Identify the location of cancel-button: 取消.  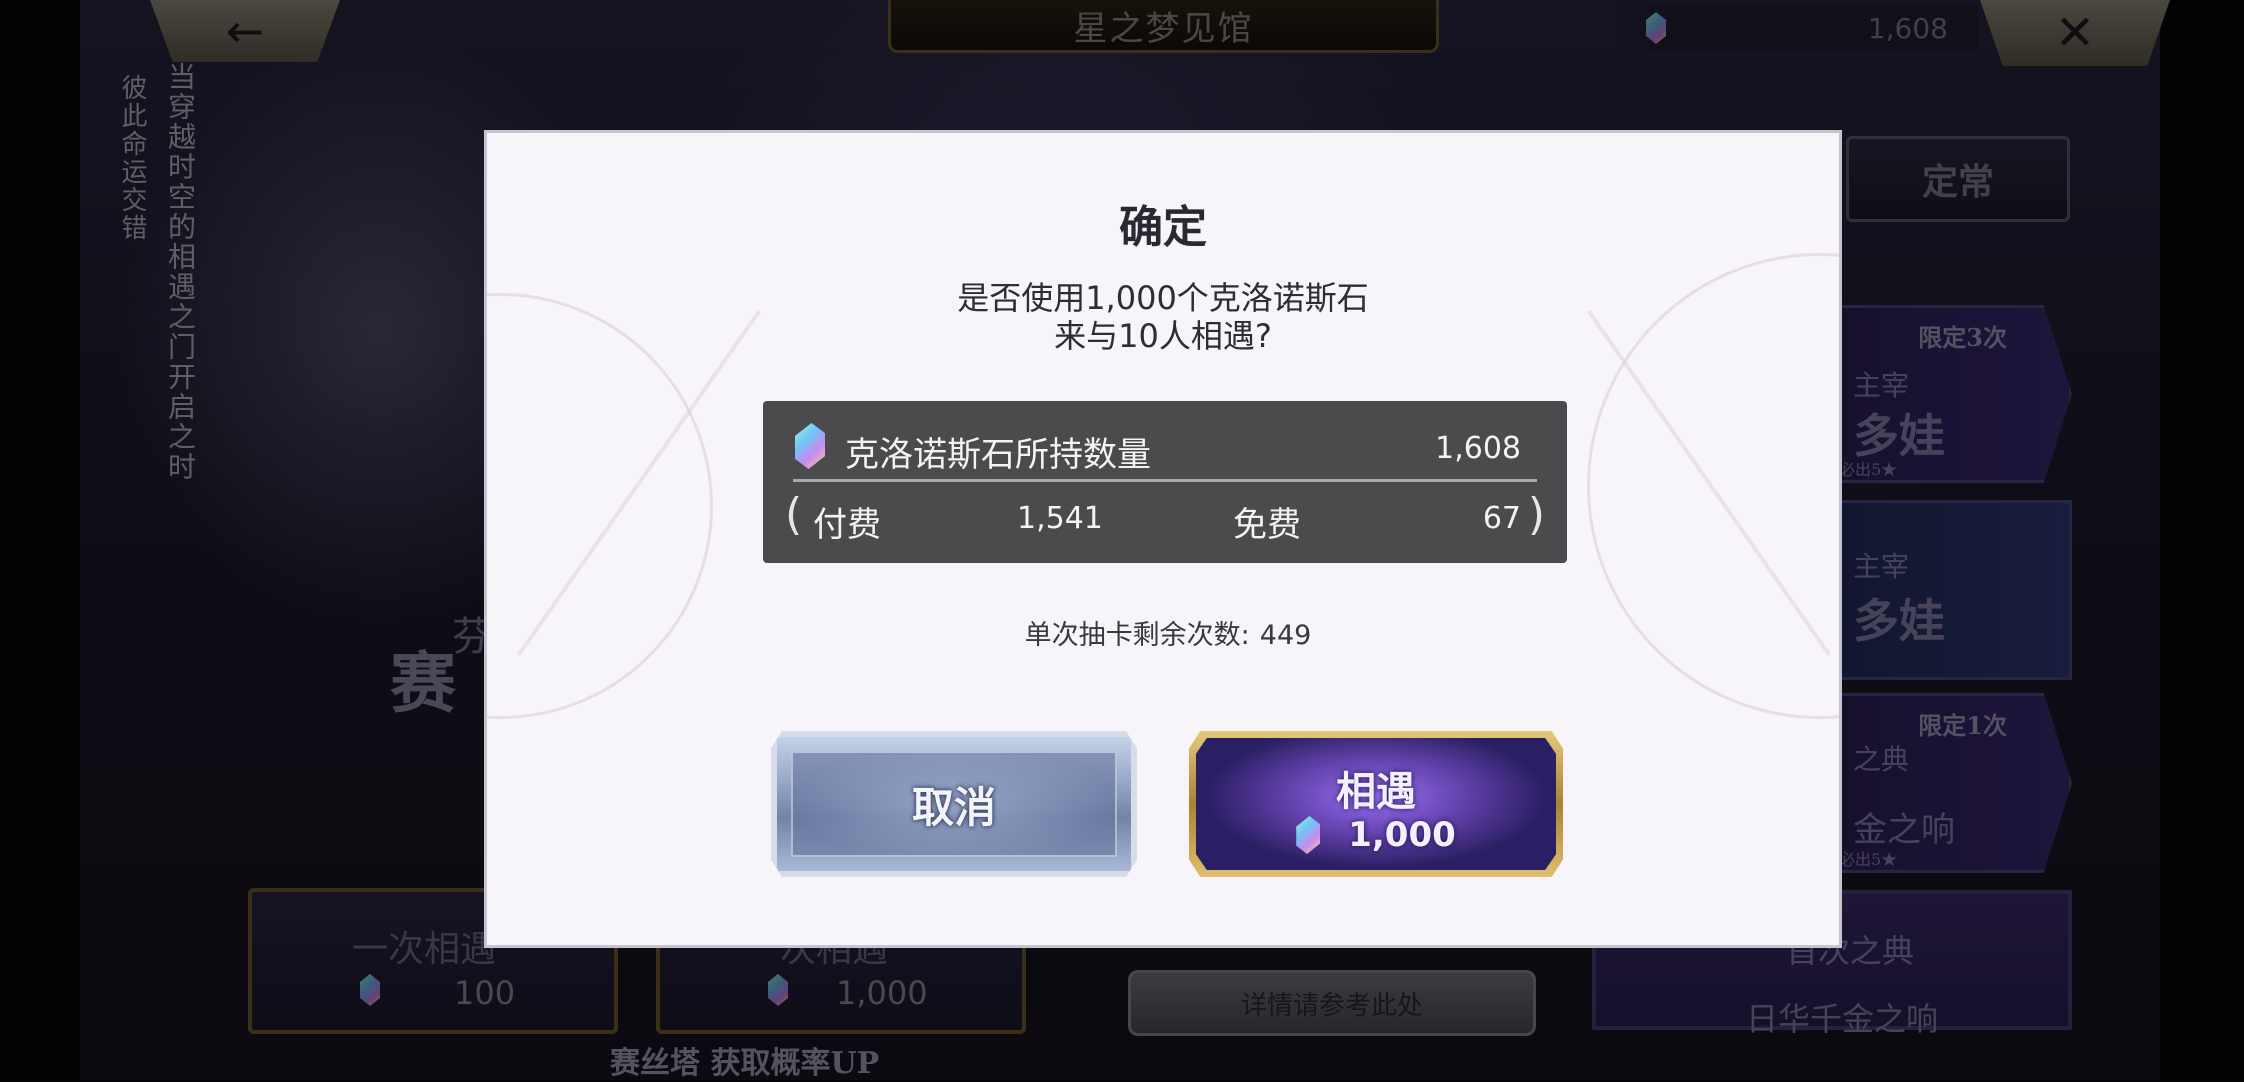
(954, 804).